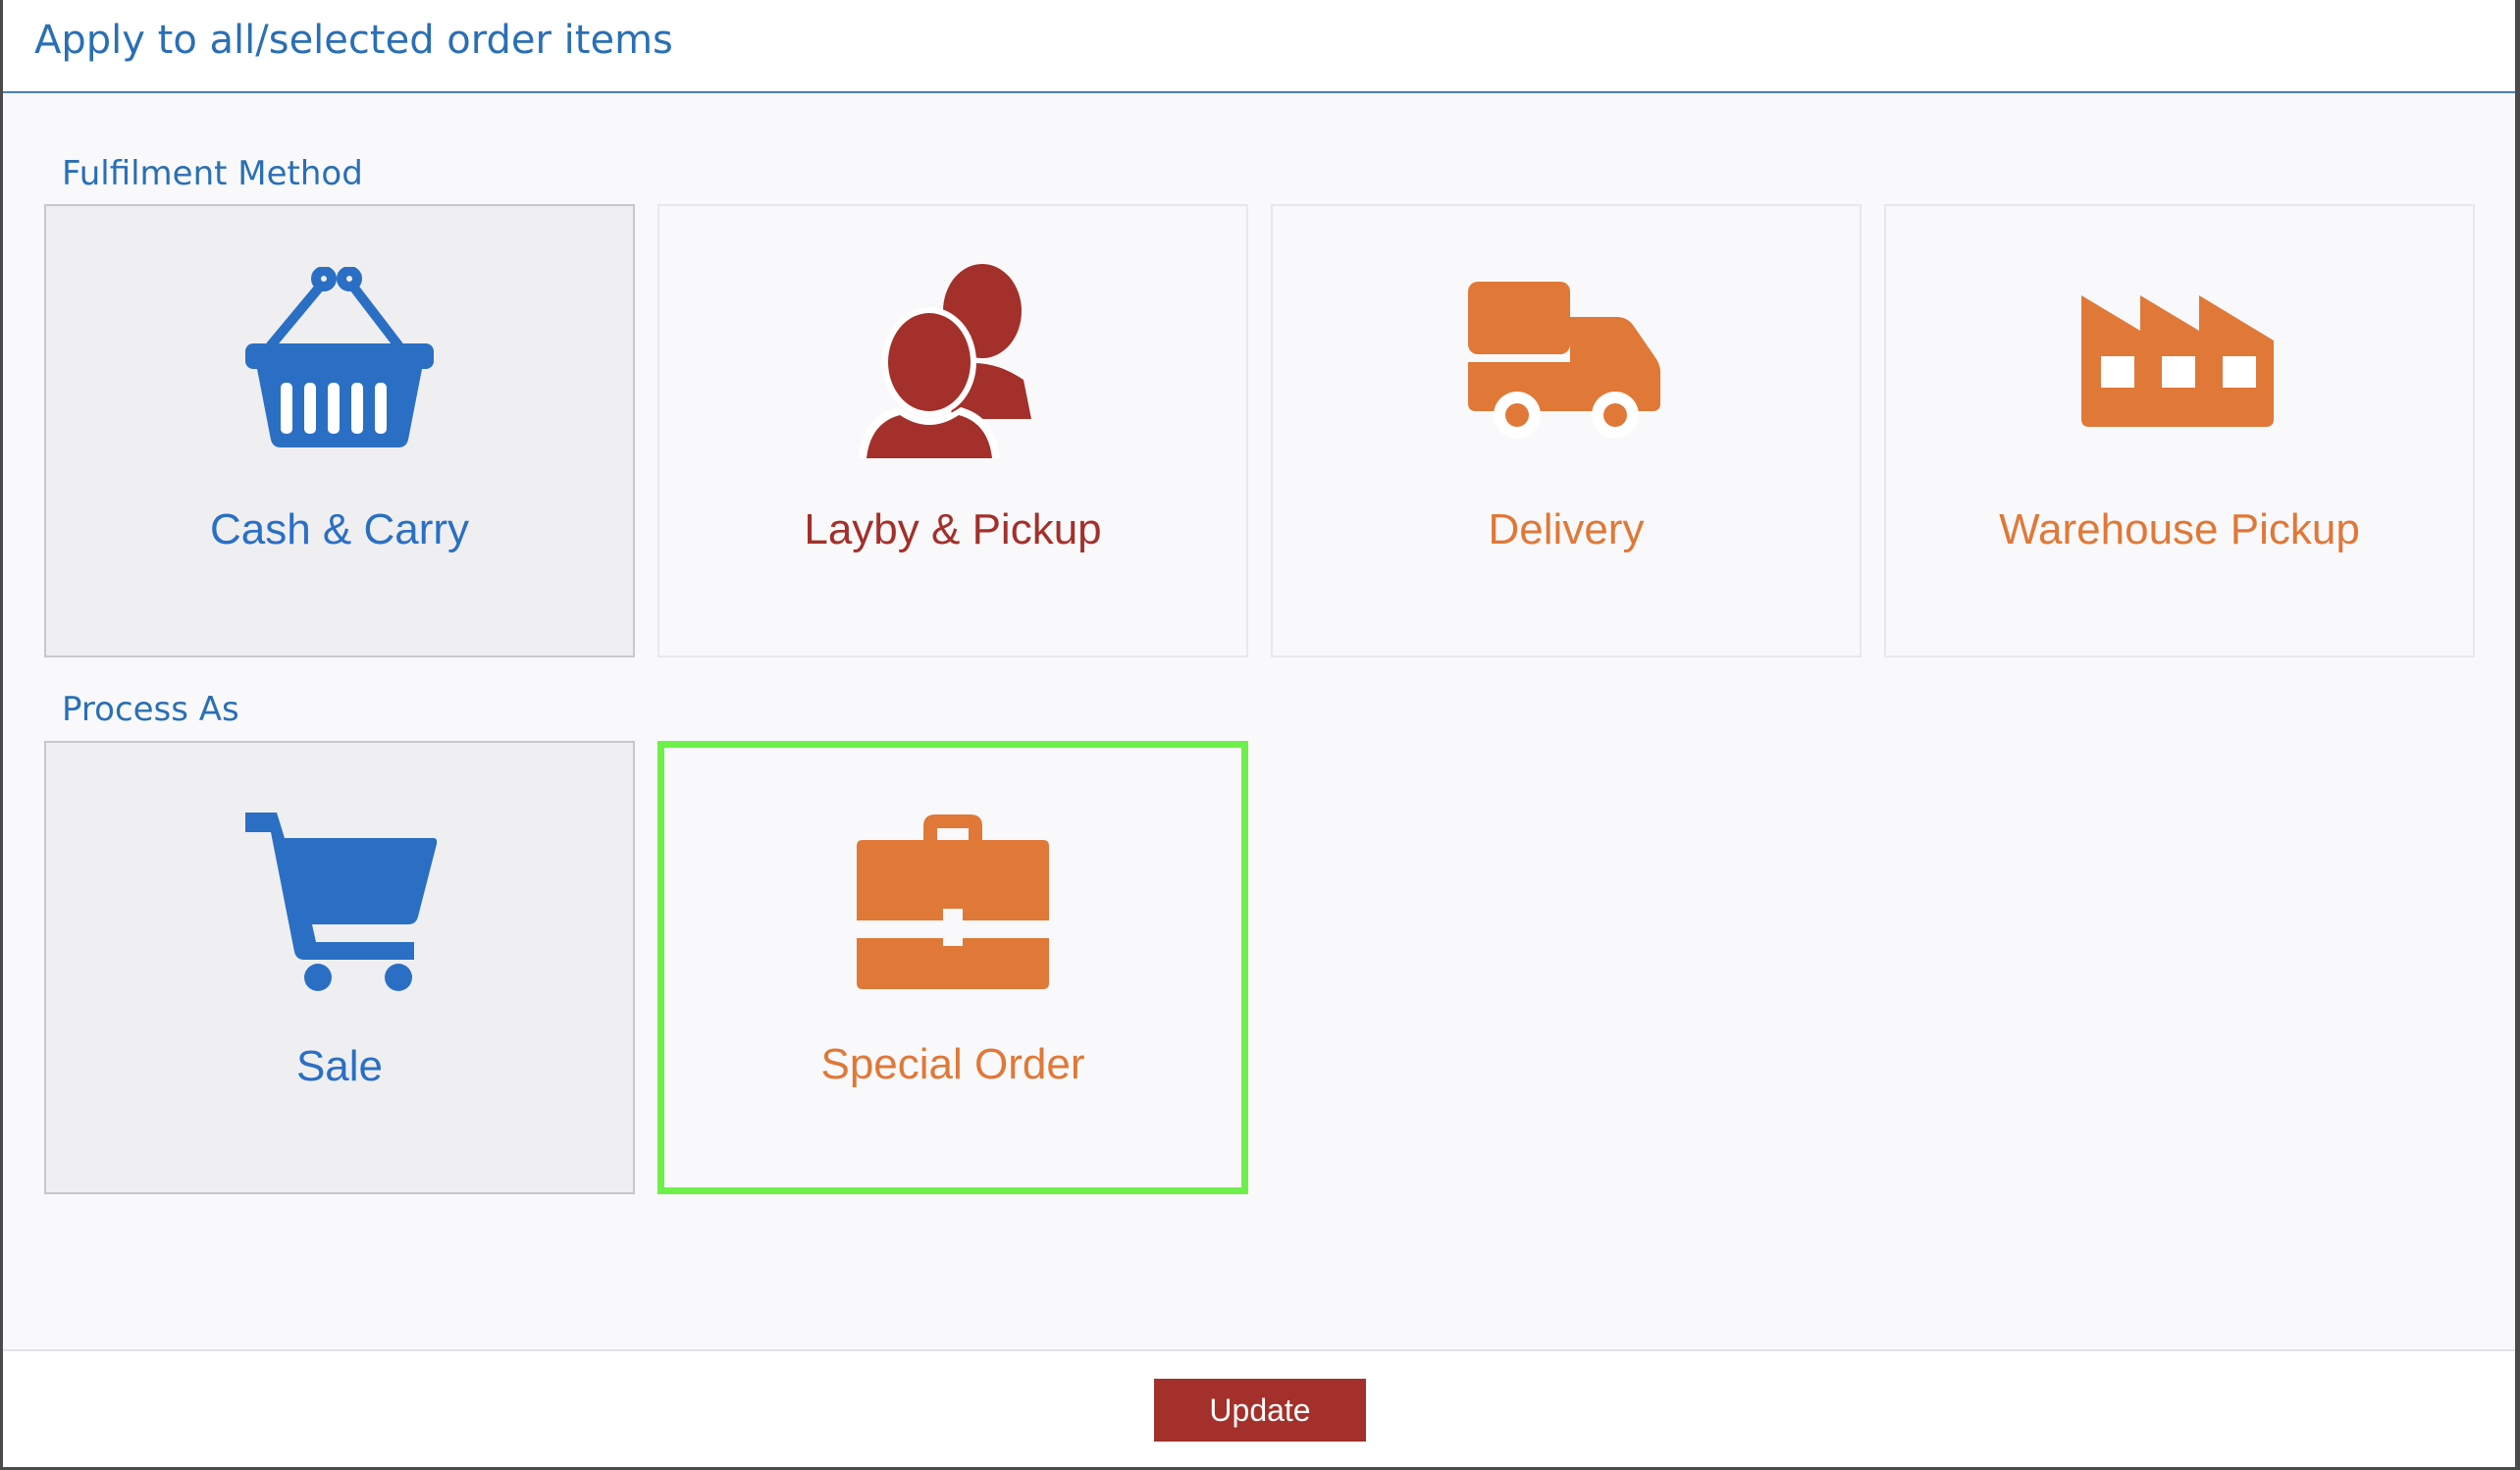  What do you see at coordinates (339, 529) in the screenshot?
I see `tile-label: Cash & Carry` at bounding box center [339, 529].